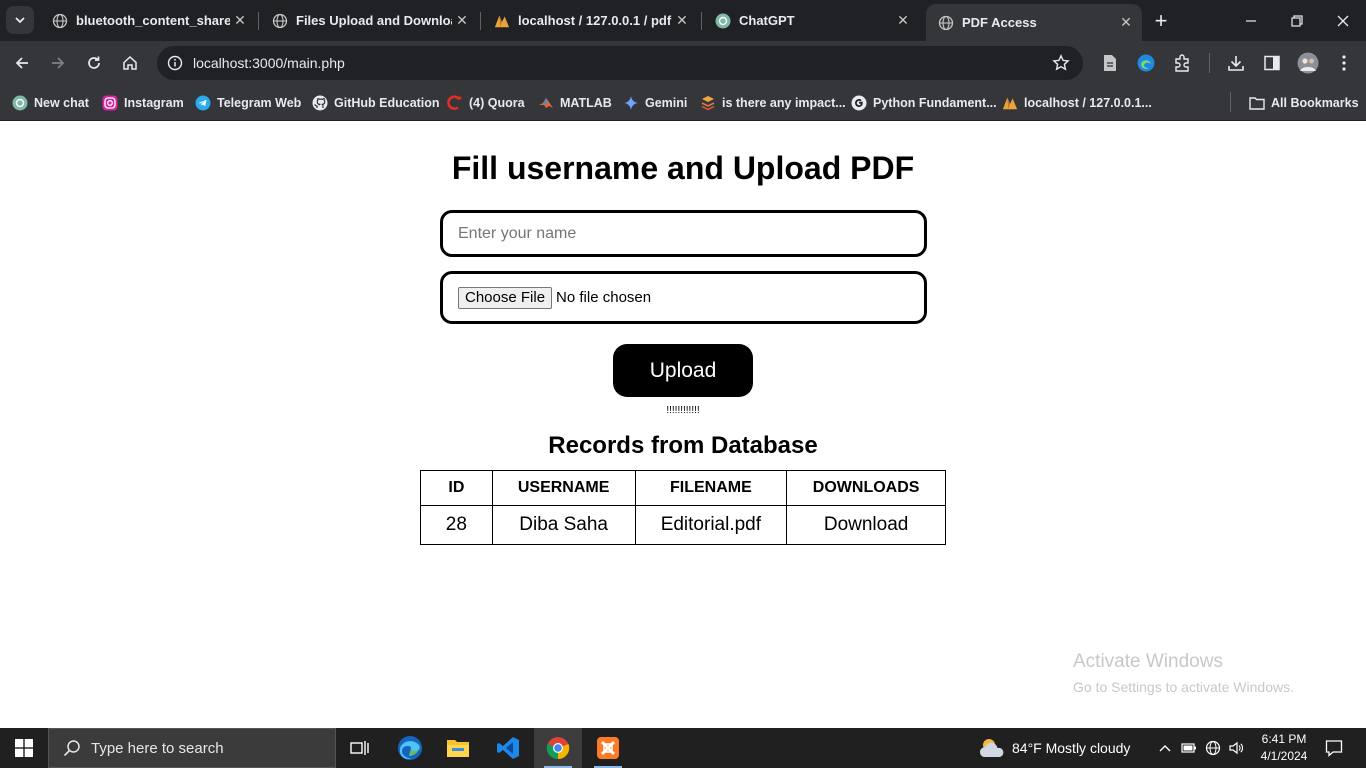  I want to click on system-clock: 6:41 PM 4/1/2024, so click(1284, 748).